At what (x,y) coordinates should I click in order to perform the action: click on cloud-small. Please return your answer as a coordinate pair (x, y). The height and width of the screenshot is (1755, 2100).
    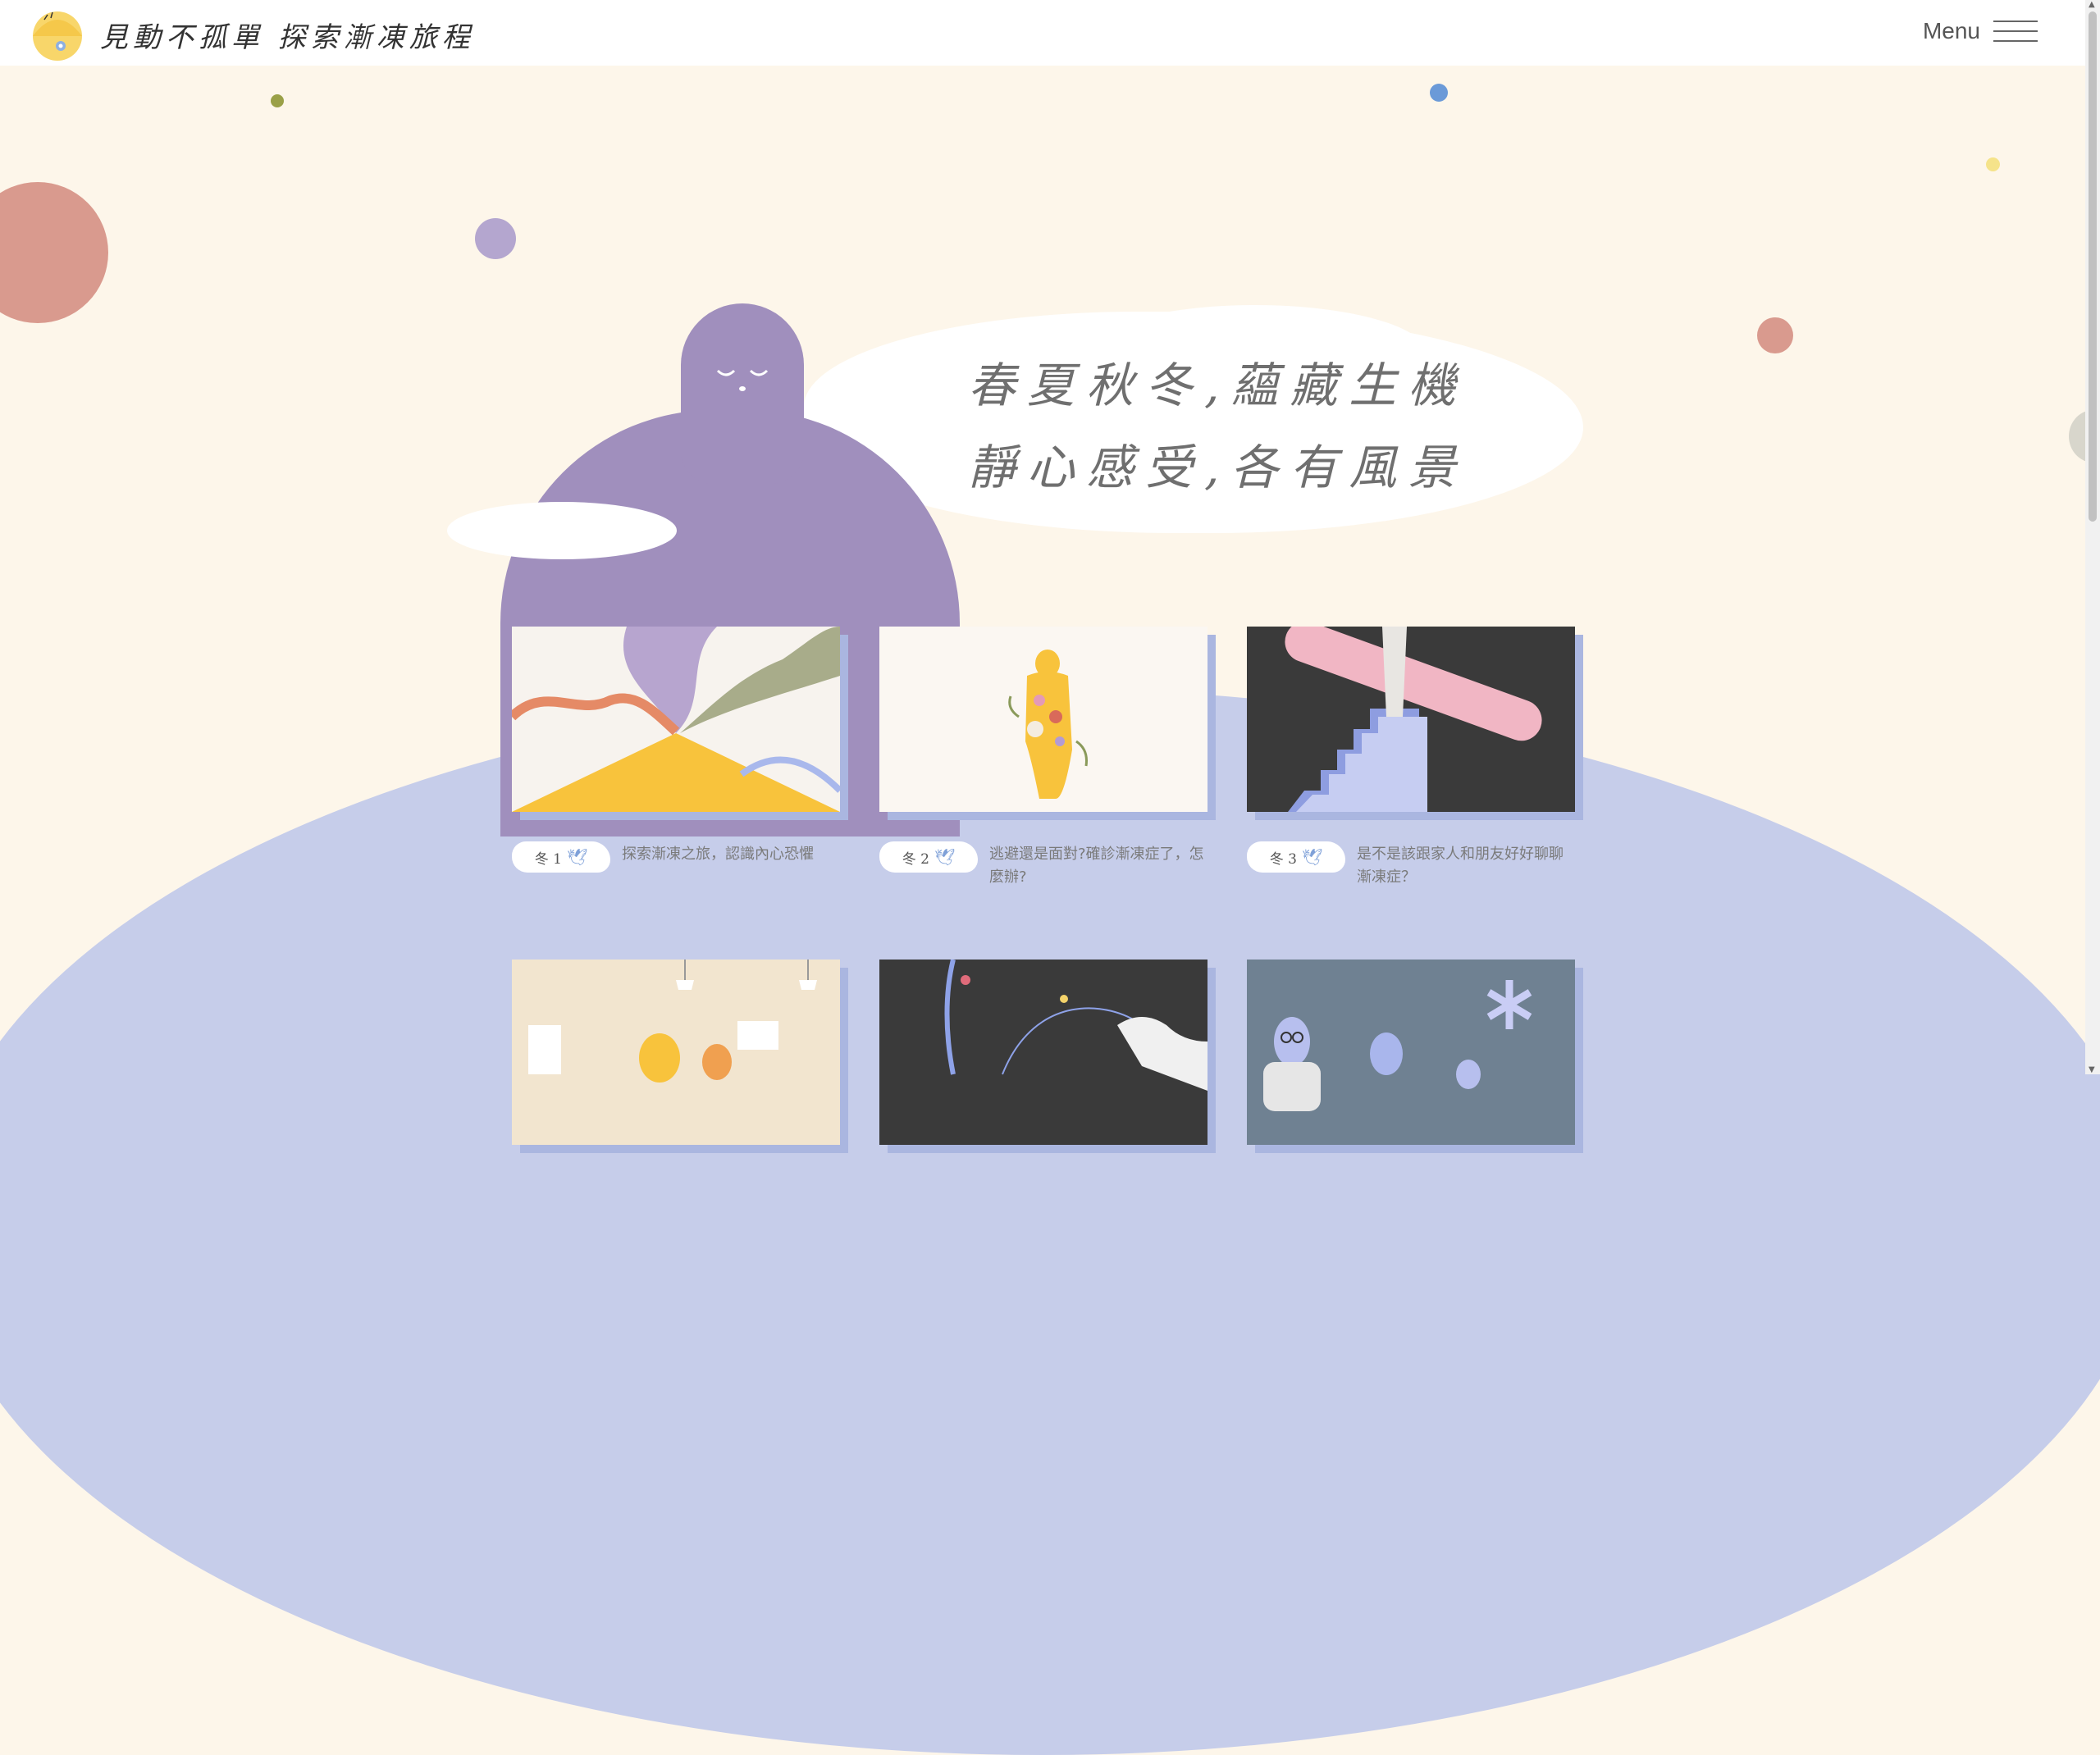
    Looking at the image, I should click on (562, 530).